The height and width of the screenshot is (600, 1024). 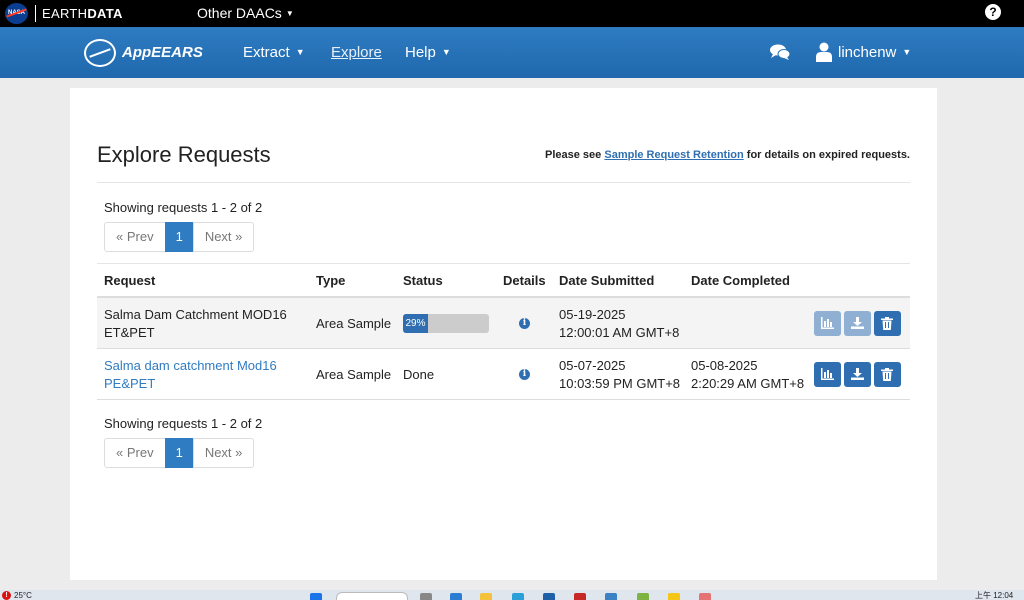 I want to click on request-name-line: Salma Dam Catchment MOD16, so click(x=195, y=314).